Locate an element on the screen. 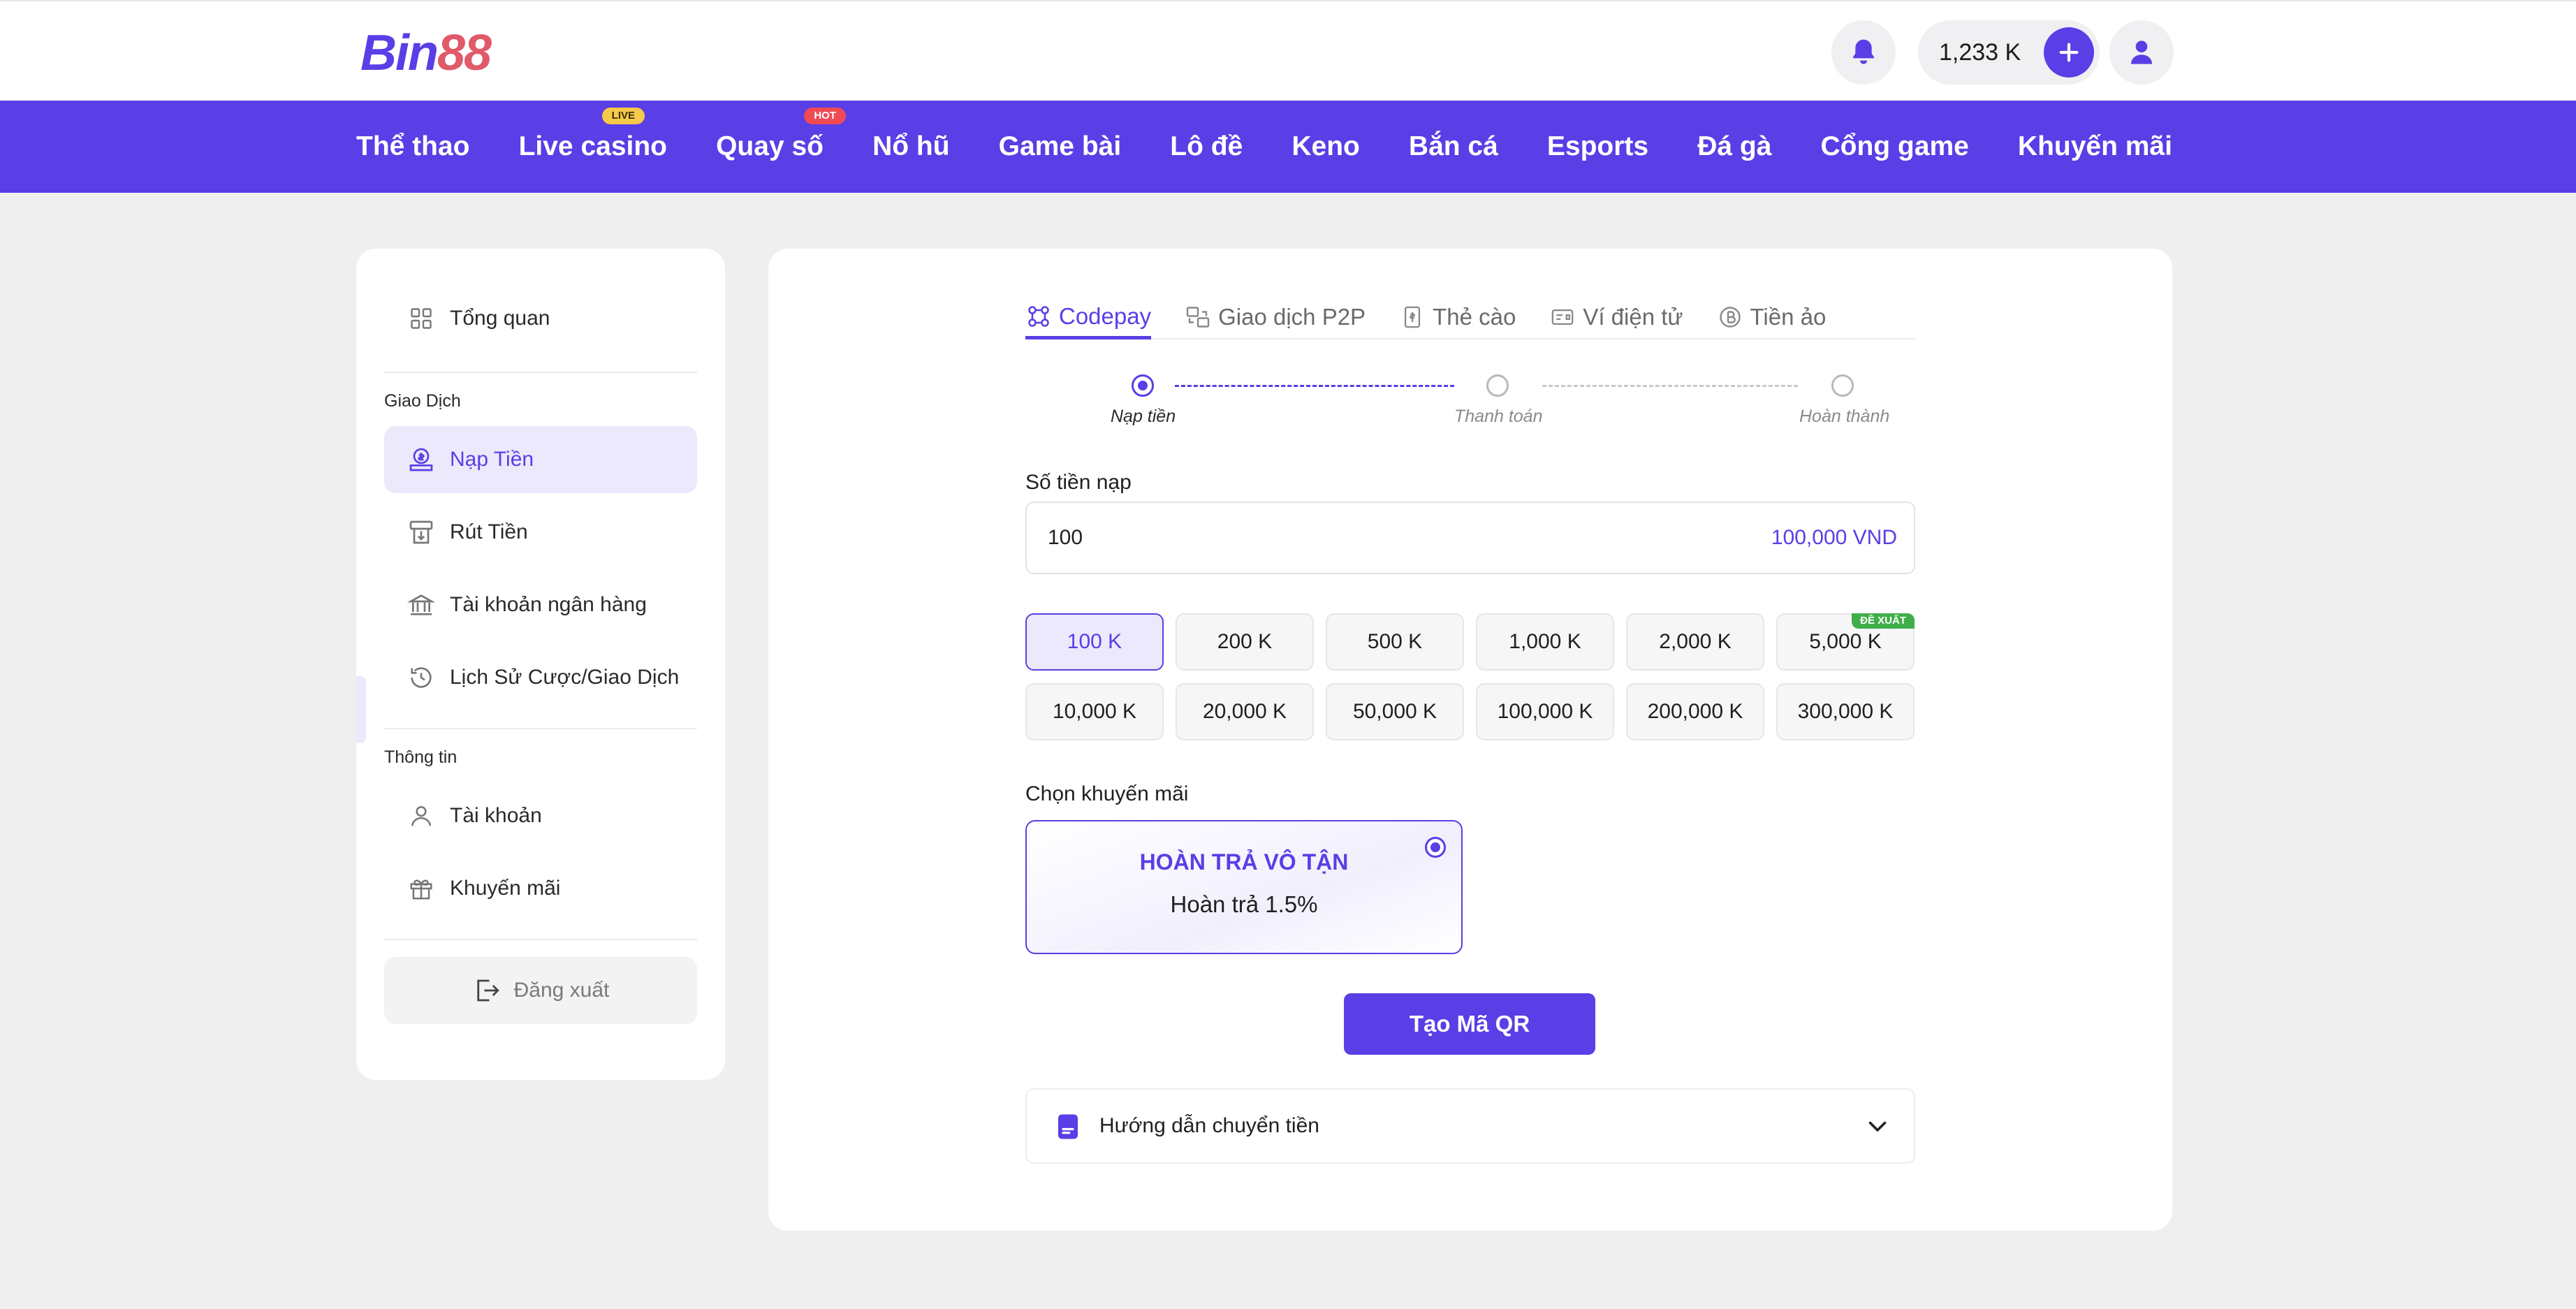 This screenshot has width=2576, height=1309. nav-item-promotions: Khuyến mãi is located at coordinates (2095, 146).